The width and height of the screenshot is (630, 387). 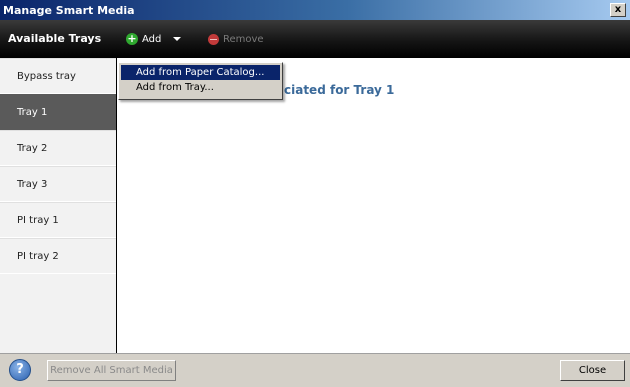 What do you see at coordinates (69, 10) in the screenshot?
I see `window-title: Manage Smart Media` at bounding box center [69, 10].